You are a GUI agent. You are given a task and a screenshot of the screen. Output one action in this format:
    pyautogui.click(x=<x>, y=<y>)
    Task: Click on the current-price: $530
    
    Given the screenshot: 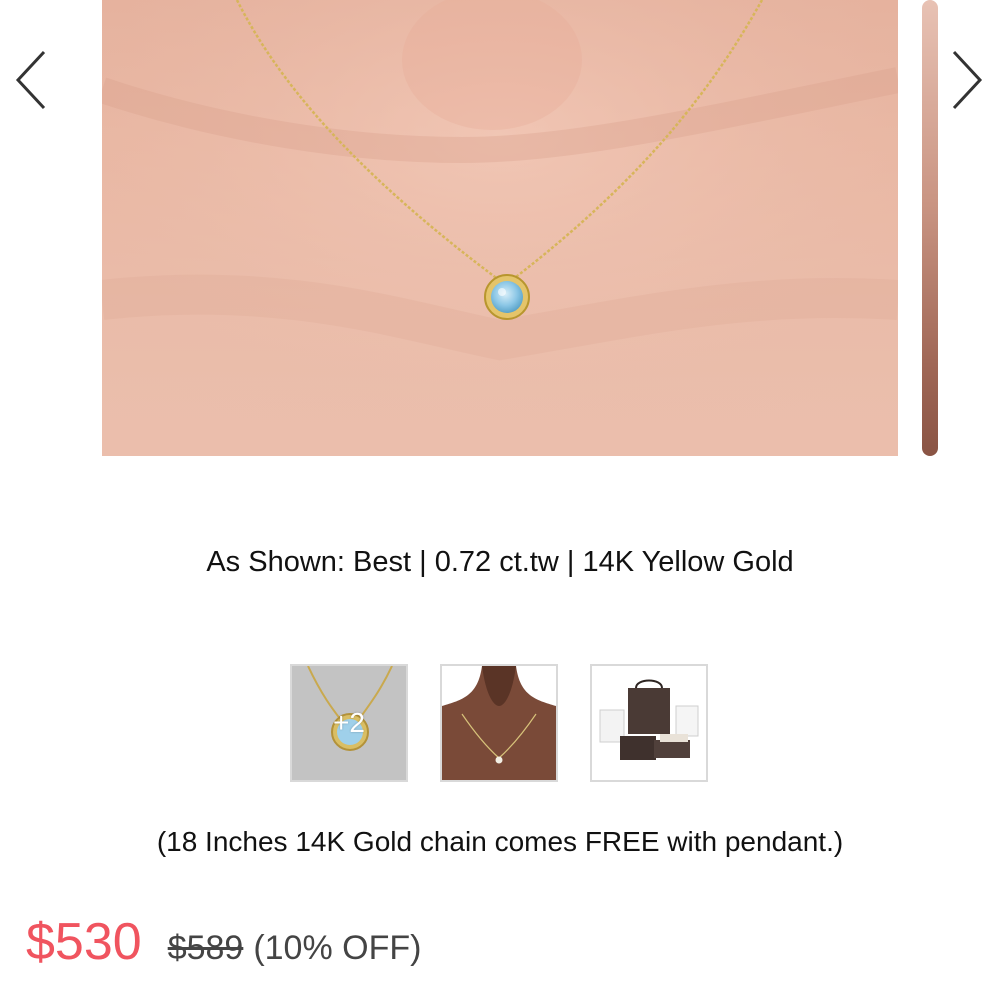 What is the action you would take?
    pyautogui.click(x=84, y=942)
    